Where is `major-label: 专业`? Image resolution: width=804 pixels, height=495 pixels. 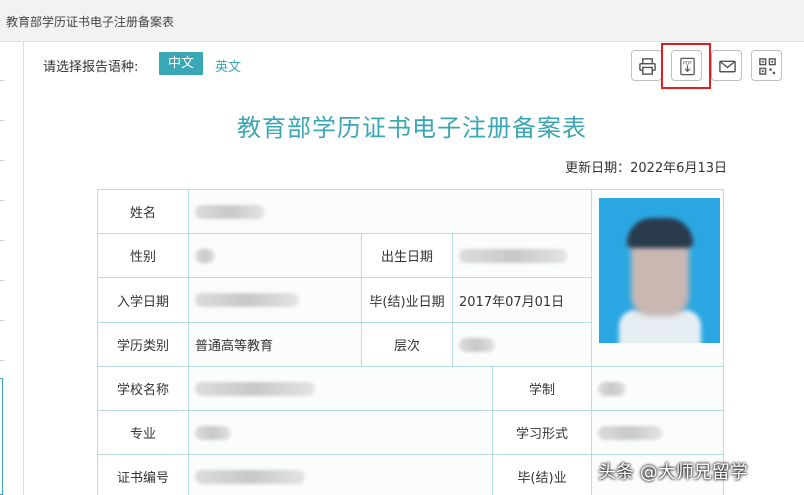 major-label: 专业 is located at coordinates (143, 432).